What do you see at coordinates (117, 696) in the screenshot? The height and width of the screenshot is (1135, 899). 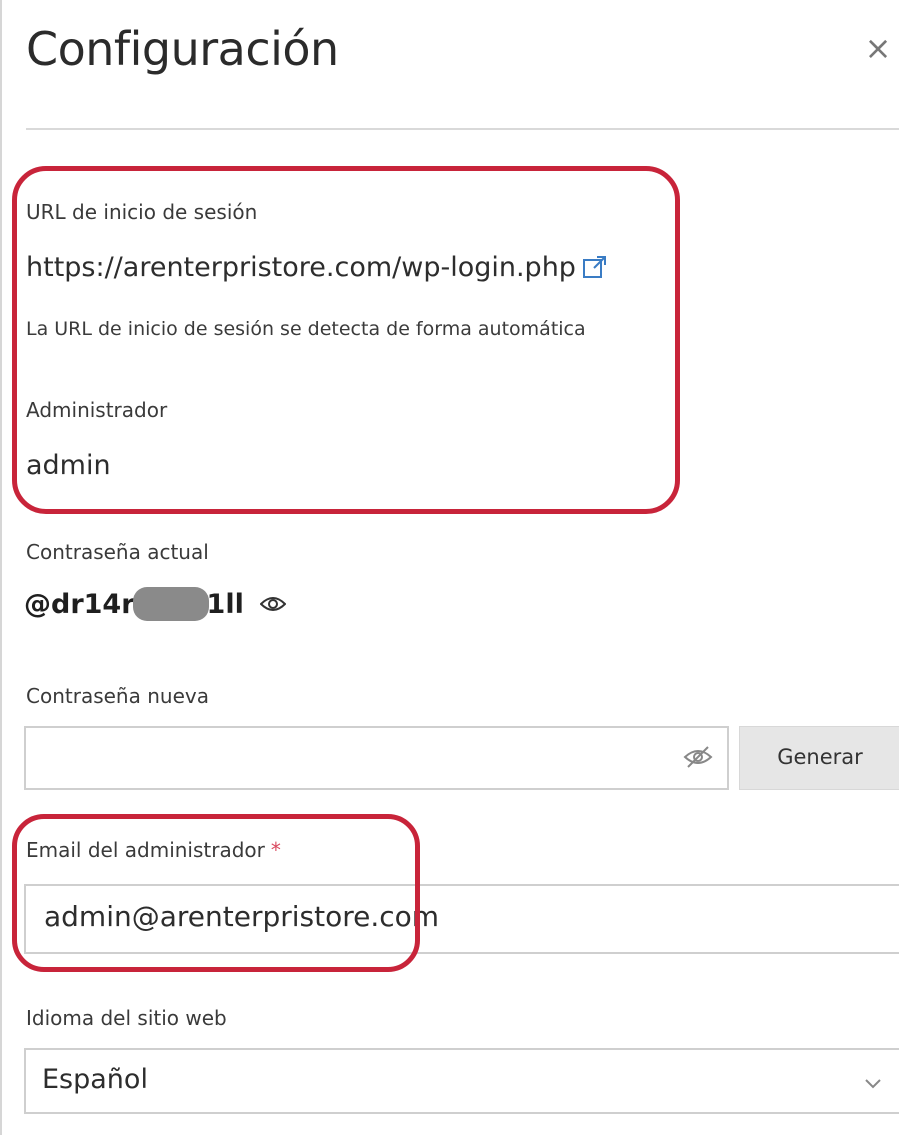 I see `new-password-label: Contraseña nueva` at bounding box center [117, 696].